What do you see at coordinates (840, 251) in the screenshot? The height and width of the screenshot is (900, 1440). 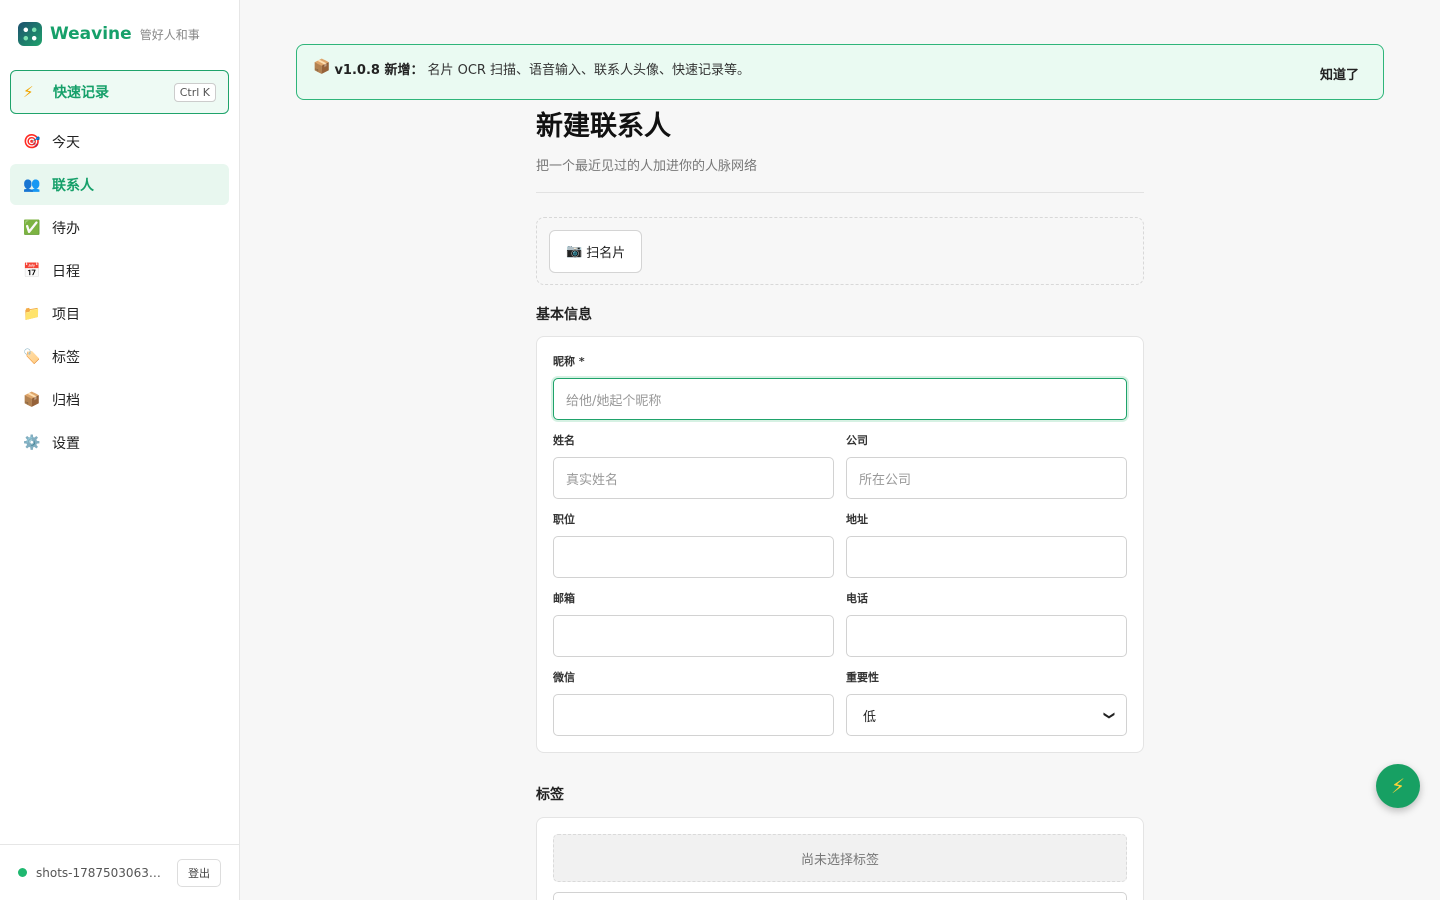 I see `scan-card-area: 📷 扫名片` at bounding box center [840, 251].